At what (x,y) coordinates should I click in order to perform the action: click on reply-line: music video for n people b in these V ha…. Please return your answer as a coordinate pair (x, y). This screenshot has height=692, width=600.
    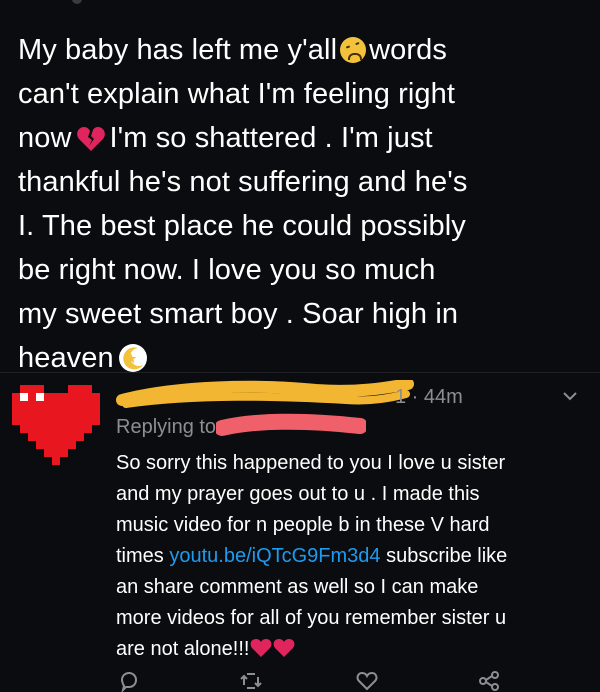
    Looking at the image, I should click on (303, 525).